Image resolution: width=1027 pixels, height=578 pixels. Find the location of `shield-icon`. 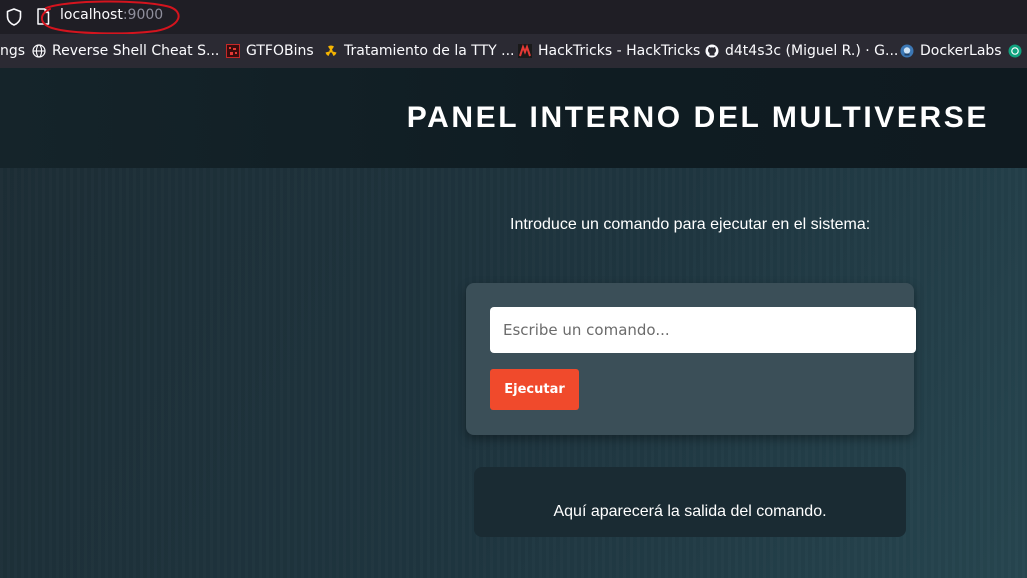

shield-icon is located at coordinates (14, 17).